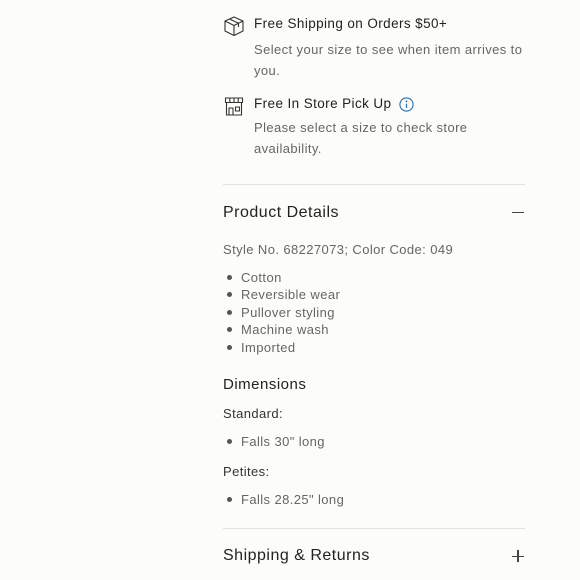 The width and height of the screenshot is (580, 580). I want to click on plus-icon, so click(518, 556).